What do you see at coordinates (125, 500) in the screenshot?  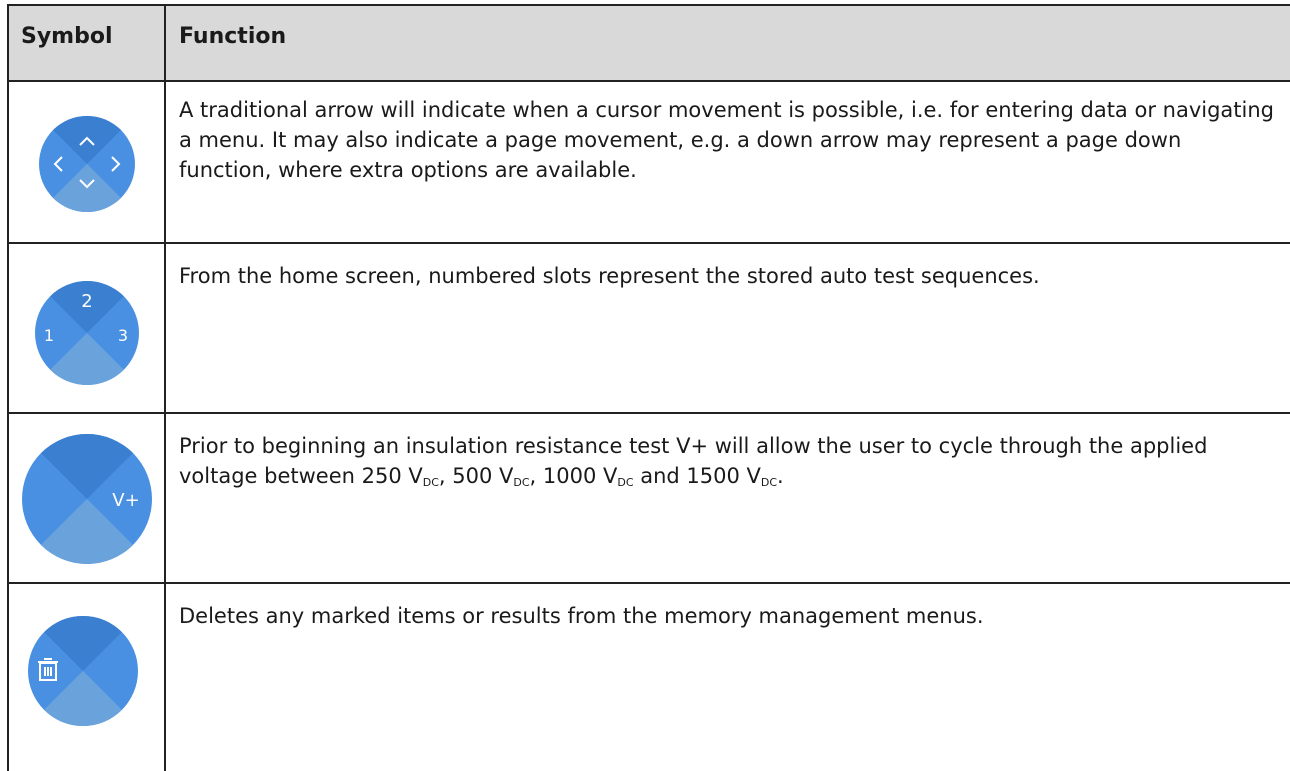 I see `v-plus-label: V+` at bounding box center [125, 500].